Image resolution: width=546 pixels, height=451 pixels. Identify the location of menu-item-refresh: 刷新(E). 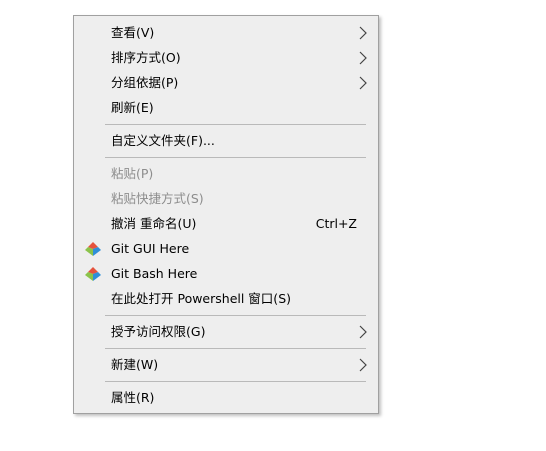
(226, 108).